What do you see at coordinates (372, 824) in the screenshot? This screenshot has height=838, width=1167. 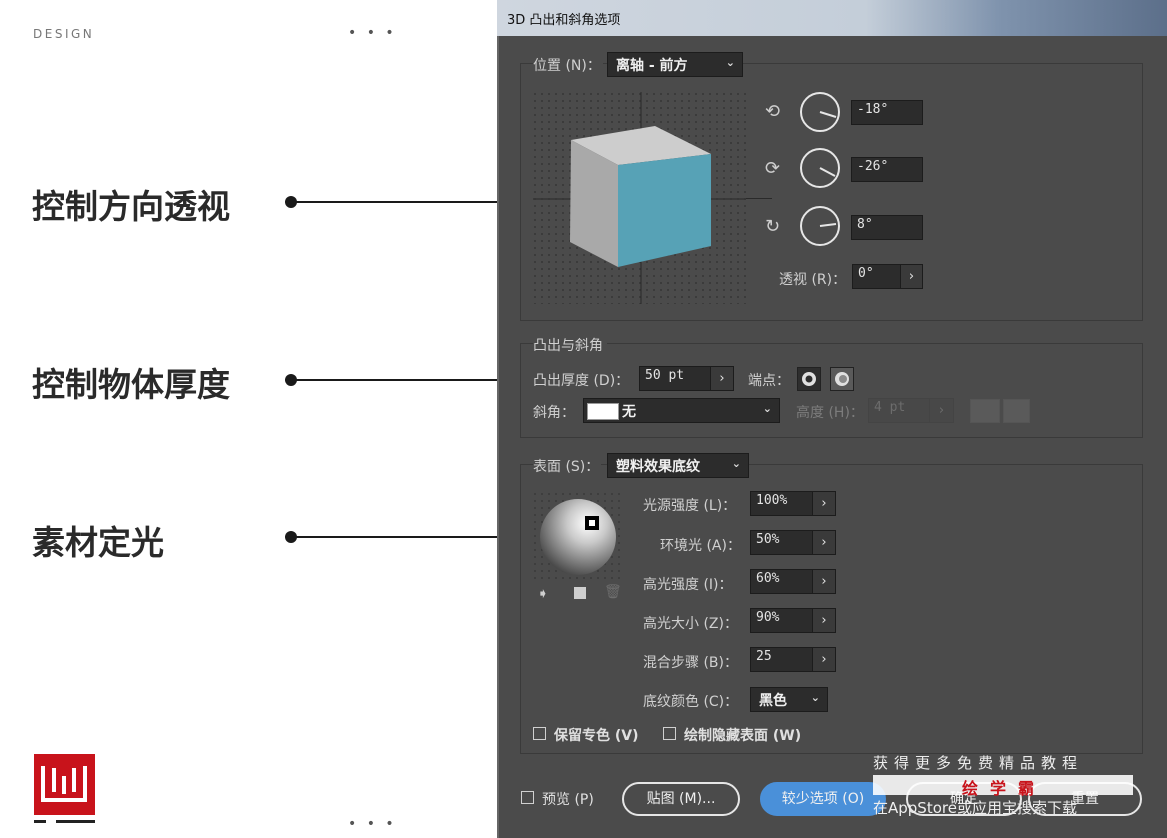 I see `bottom-dots: • • •` at bounding box center [372, 824].